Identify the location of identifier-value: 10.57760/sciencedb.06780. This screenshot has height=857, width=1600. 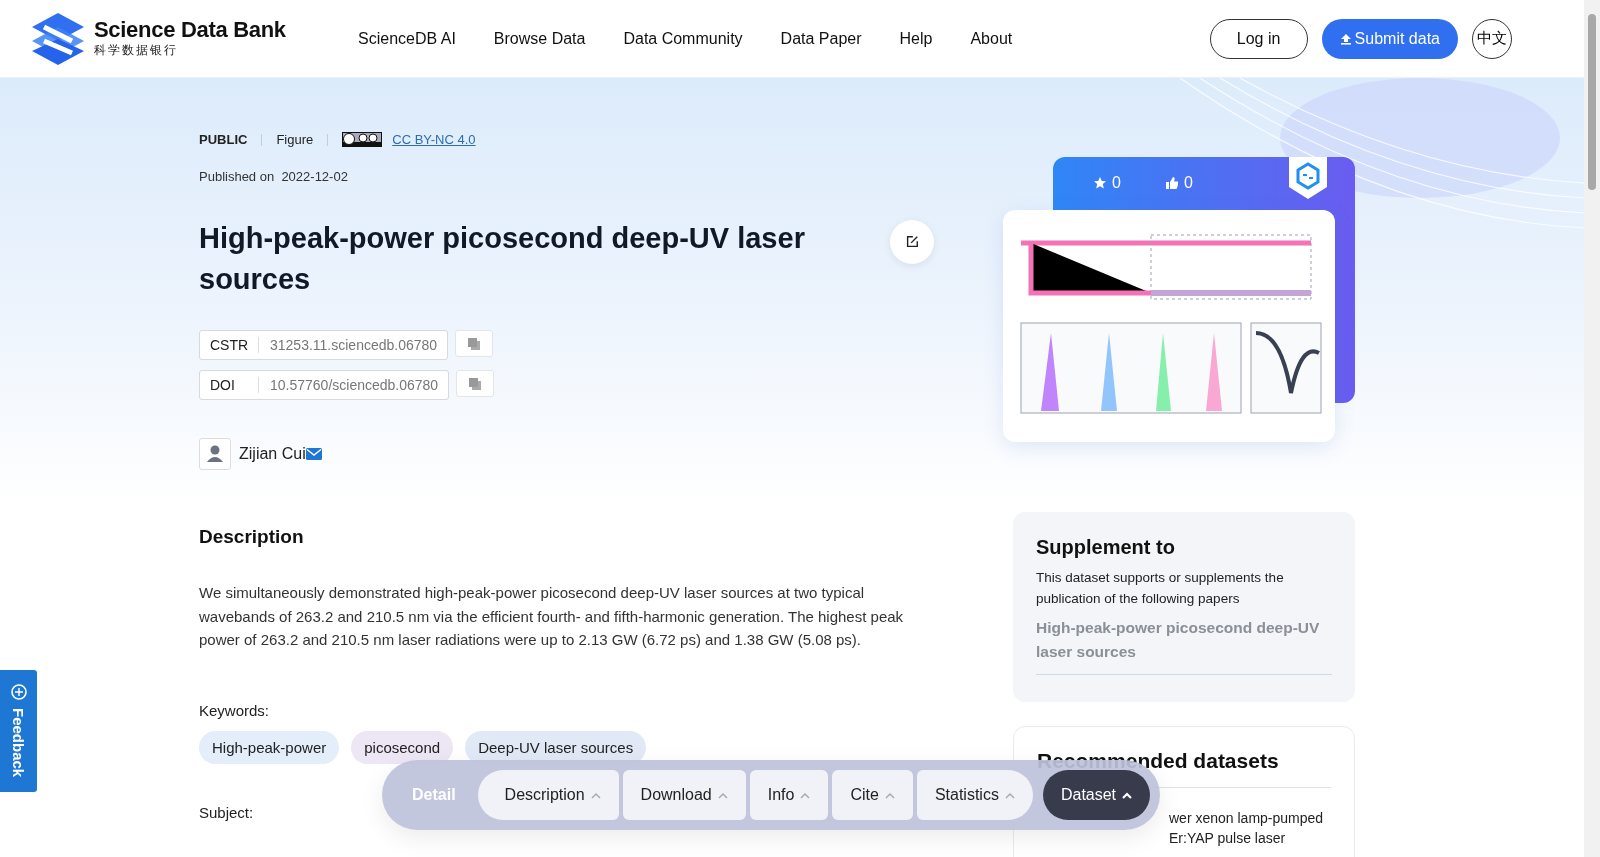
(354, 385).